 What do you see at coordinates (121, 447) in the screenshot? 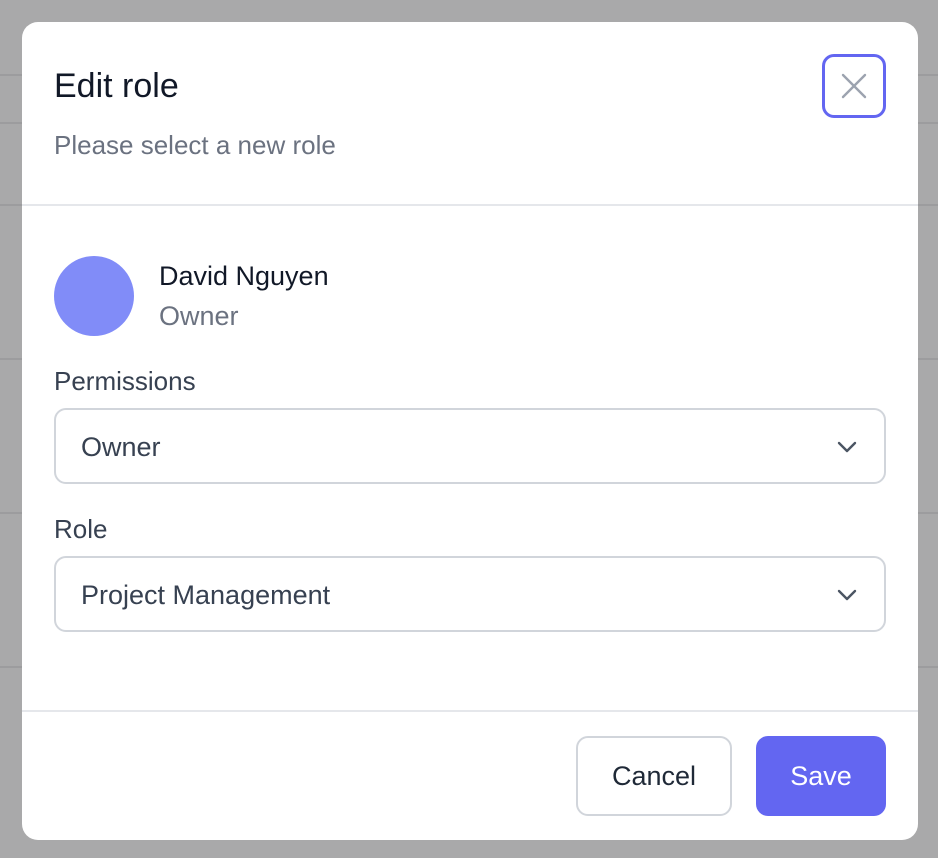
I see `permissions-selected-value: Owner` at bounding box center [121, 447].